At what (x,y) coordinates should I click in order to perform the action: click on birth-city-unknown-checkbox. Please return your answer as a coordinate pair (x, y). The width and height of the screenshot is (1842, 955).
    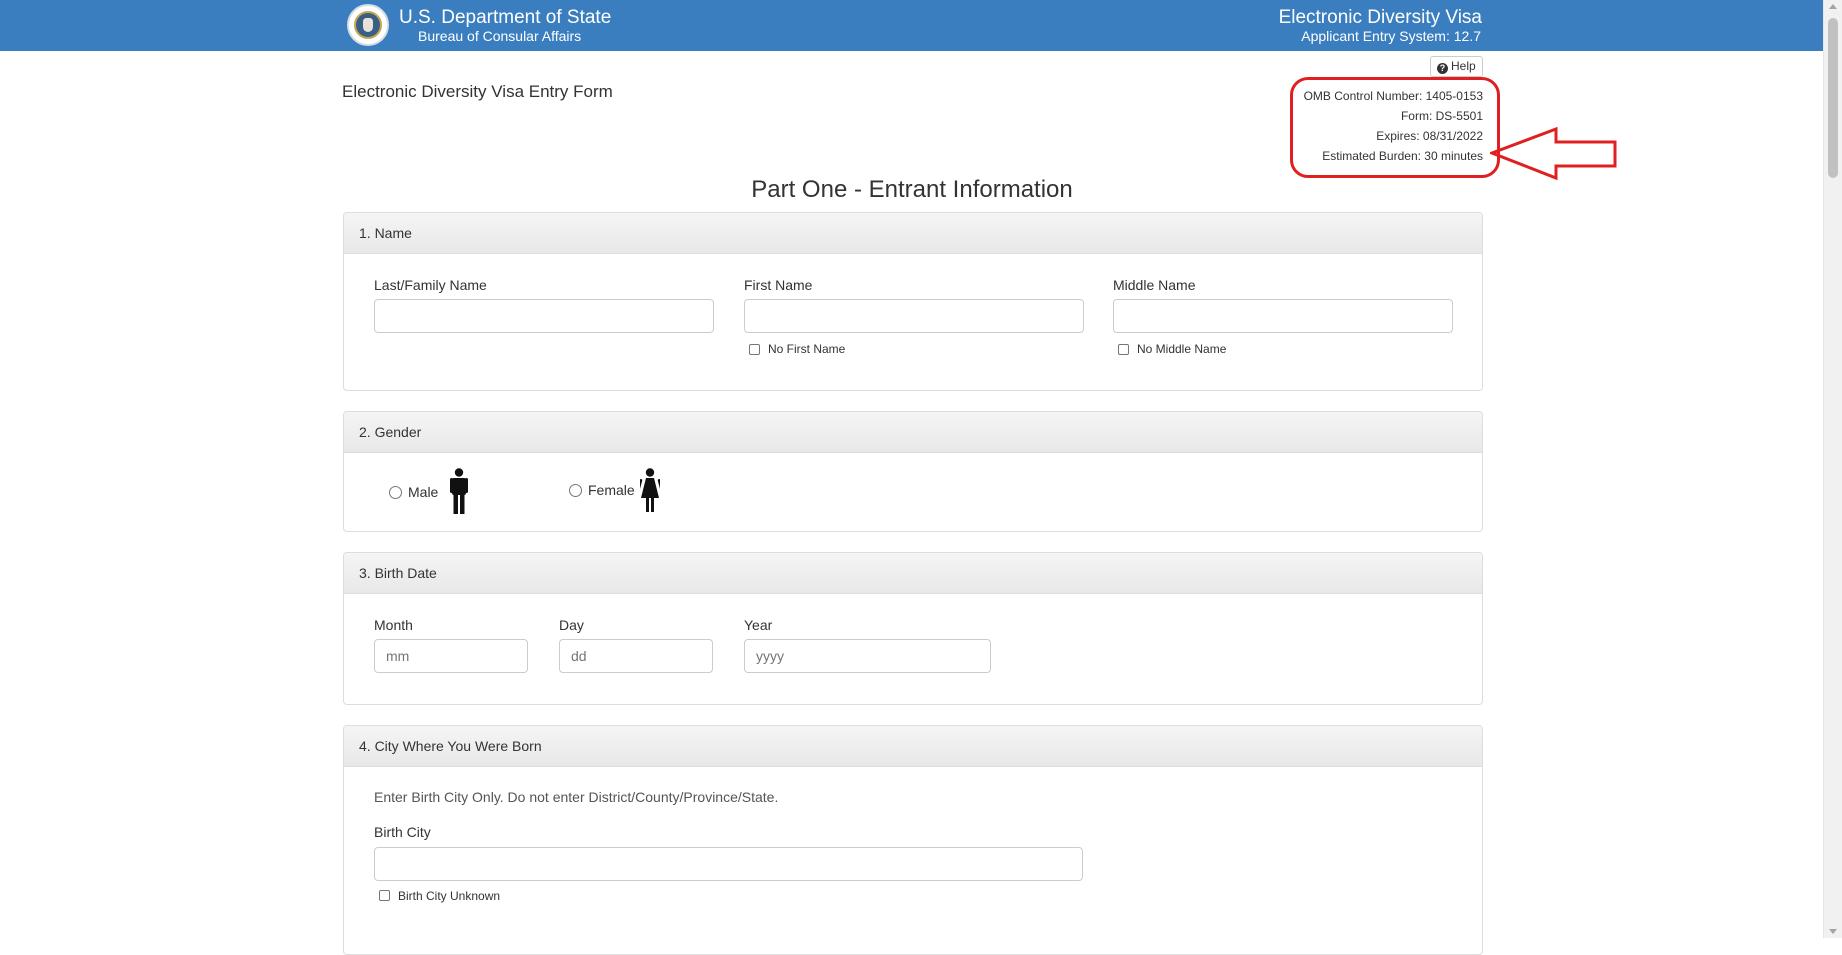
    Looking at the image, I should click on (384, 895).